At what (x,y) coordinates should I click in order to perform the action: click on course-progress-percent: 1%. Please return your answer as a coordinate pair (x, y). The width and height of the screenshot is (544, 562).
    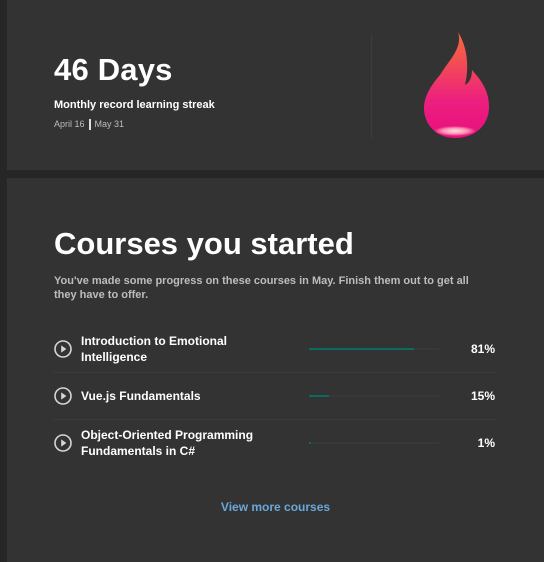
    Looking at the image, I should click on (486, 443).